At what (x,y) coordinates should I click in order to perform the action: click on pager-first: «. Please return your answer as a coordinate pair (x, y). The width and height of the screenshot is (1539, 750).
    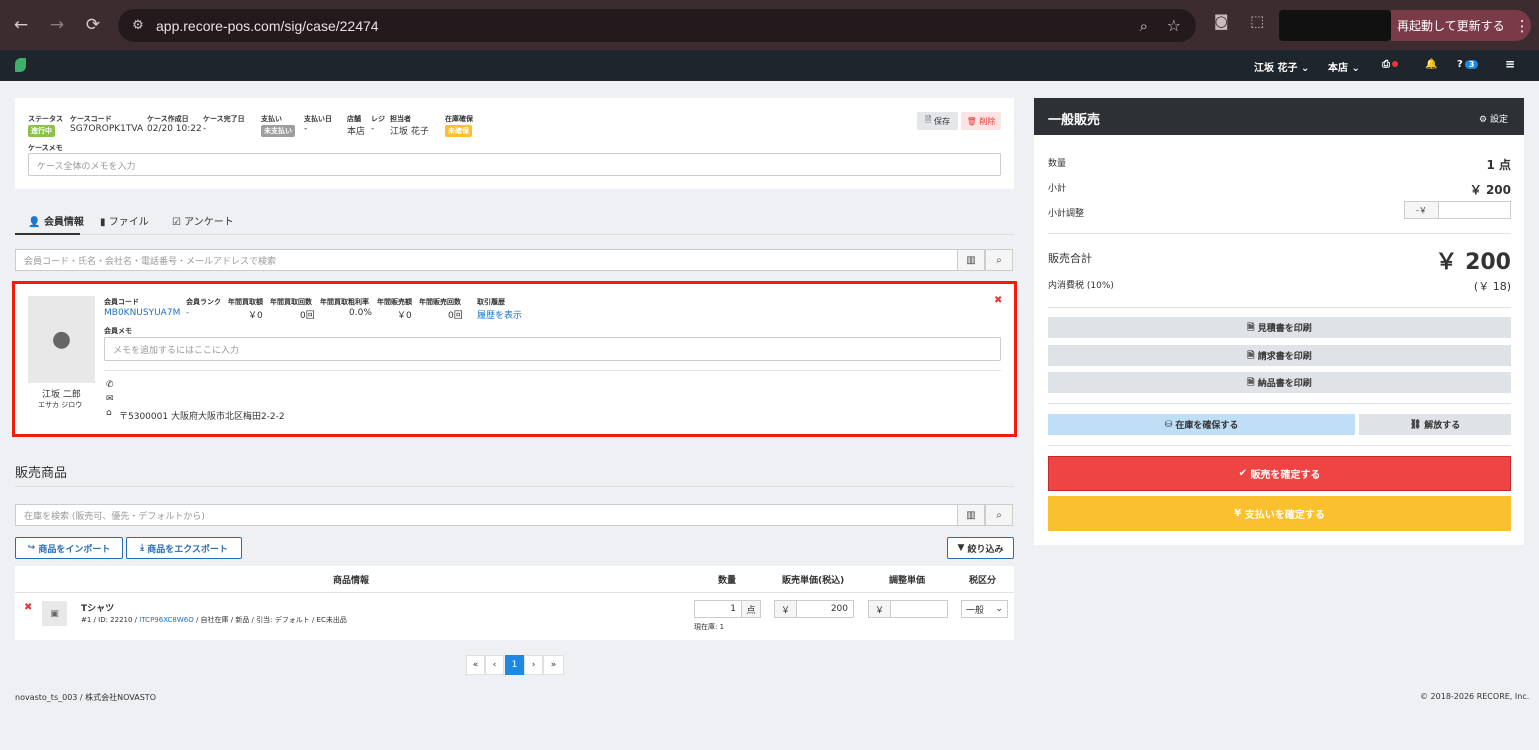
    Looking at the image, I should click on (475, 665).